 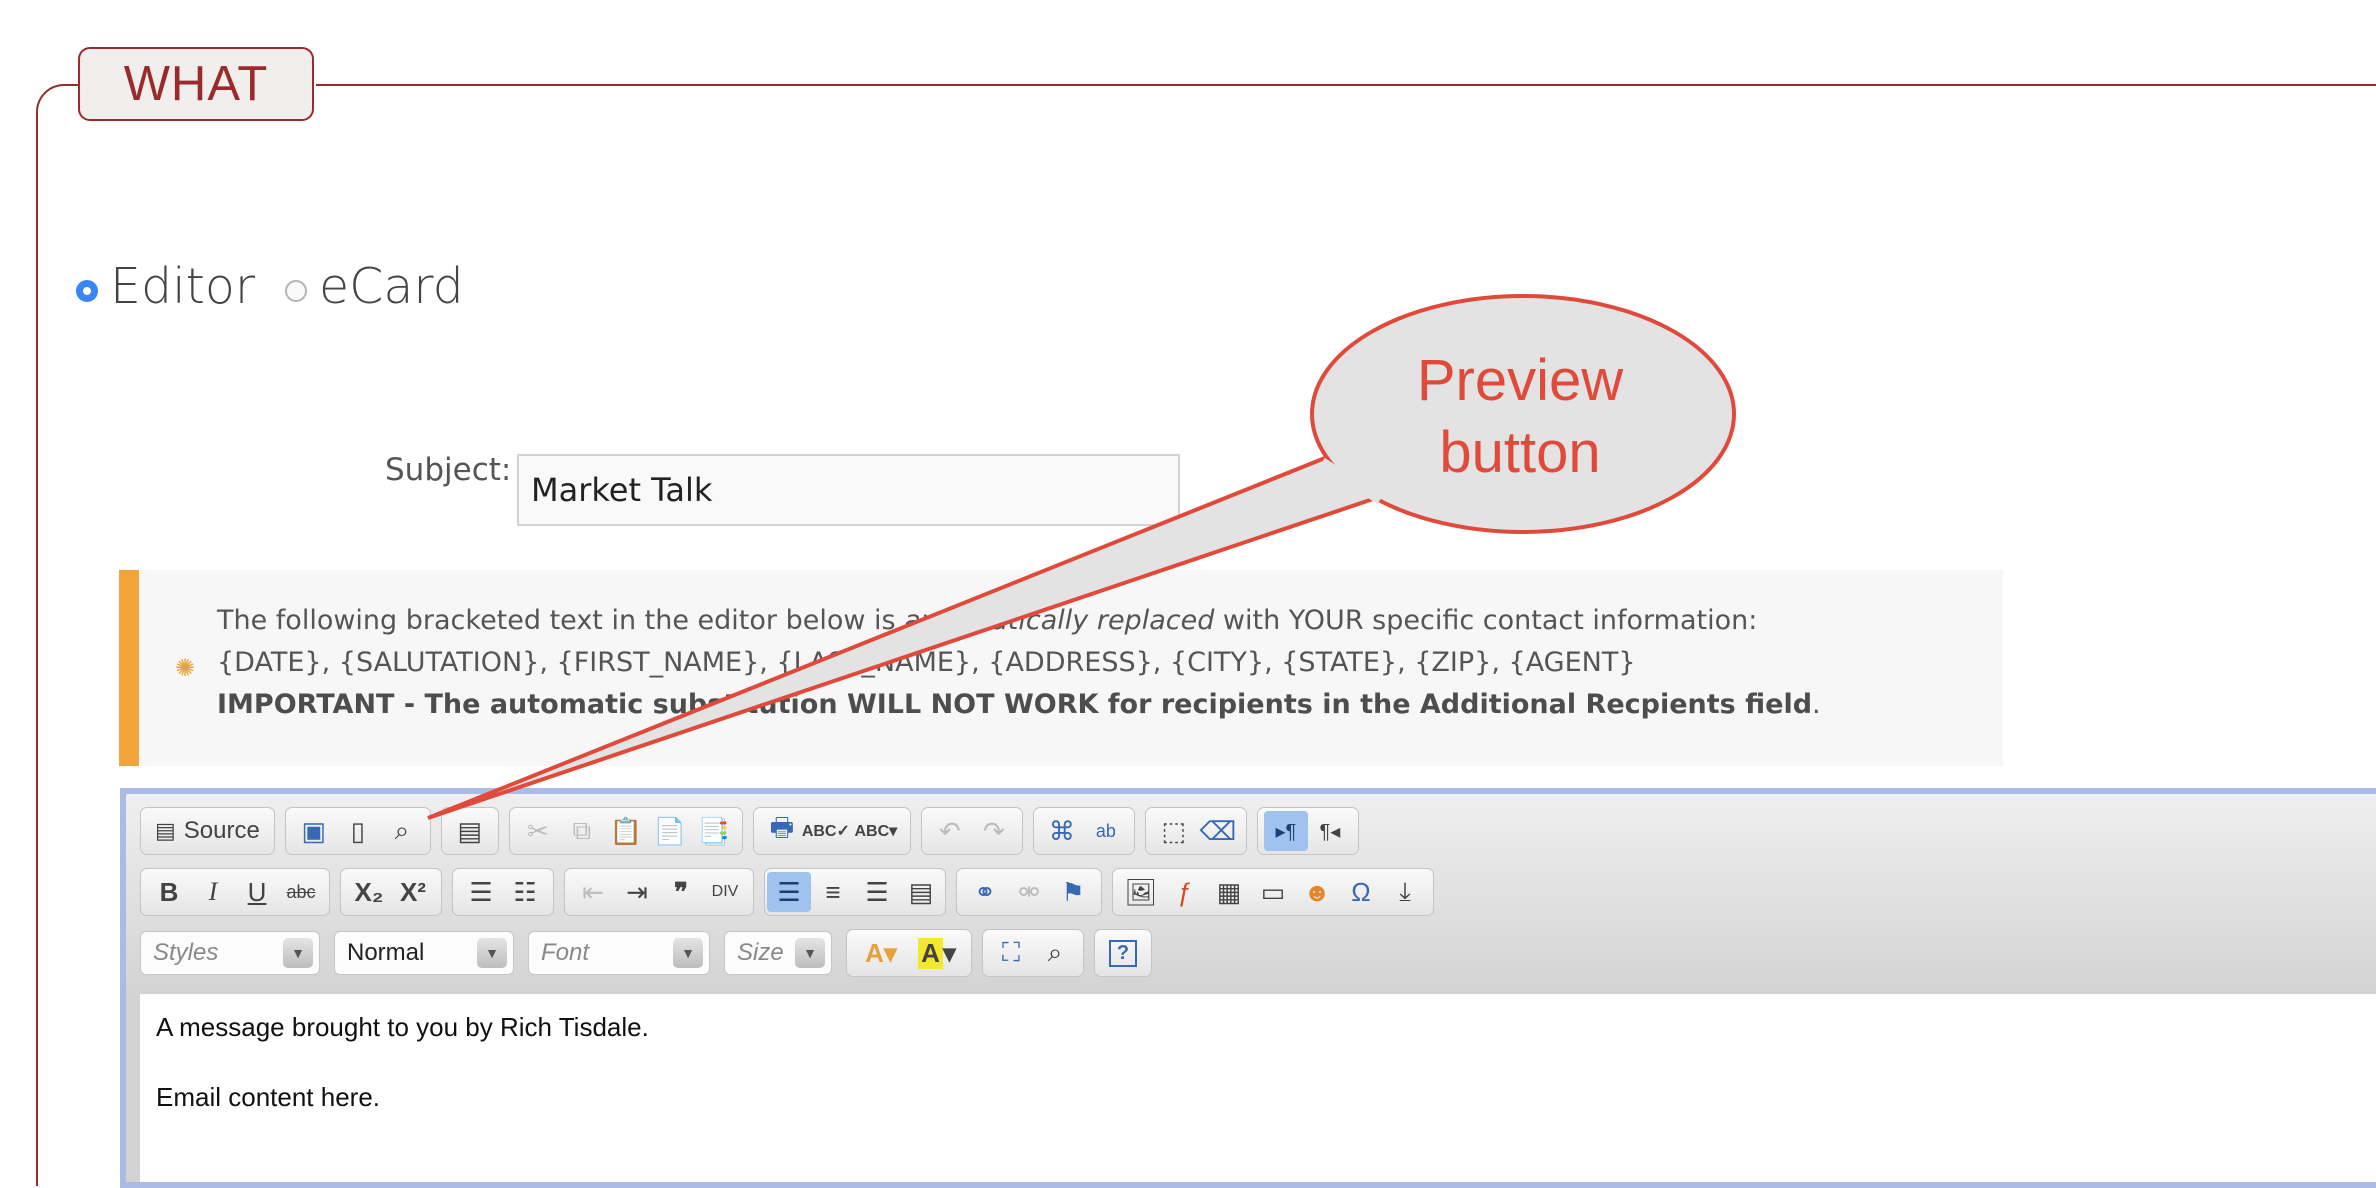 What do you see at coordinates (1520, 452) in the screenshot?
I see `callout-line-2: button` at bounding box center [1520, 452].